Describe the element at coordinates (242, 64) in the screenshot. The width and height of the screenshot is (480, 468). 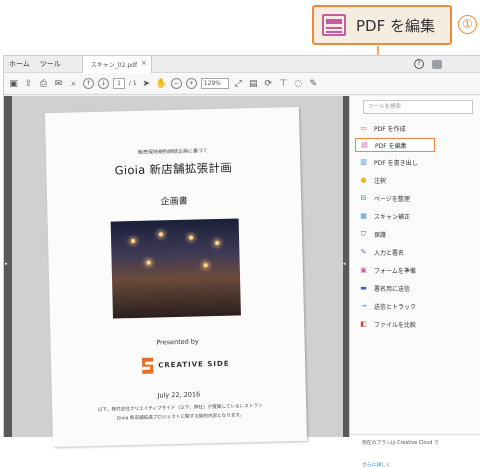
I see `menubar: ホーム ツール スキャン_02.pdf × ?` at that location.